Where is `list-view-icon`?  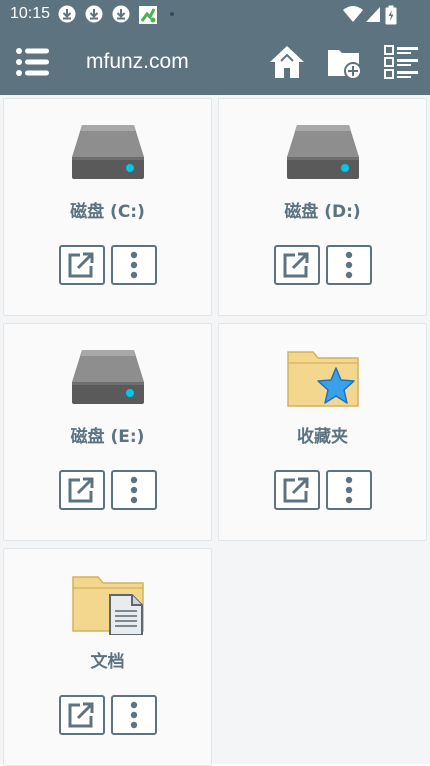 list-view-icon is located at coordinates (402, 62).